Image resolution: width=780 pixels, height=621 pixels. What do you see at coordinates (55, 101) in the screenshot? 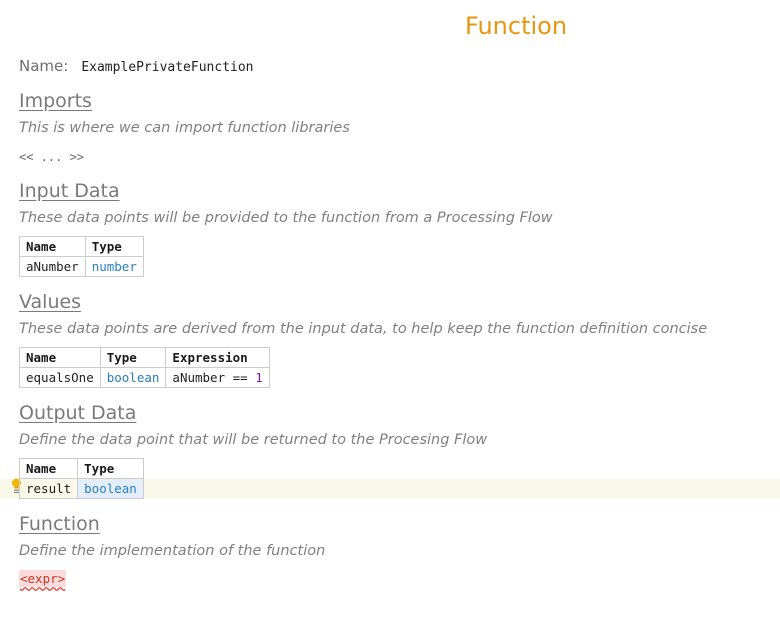
I see `imports-heading: Imports` at bounding box center [55, 101].